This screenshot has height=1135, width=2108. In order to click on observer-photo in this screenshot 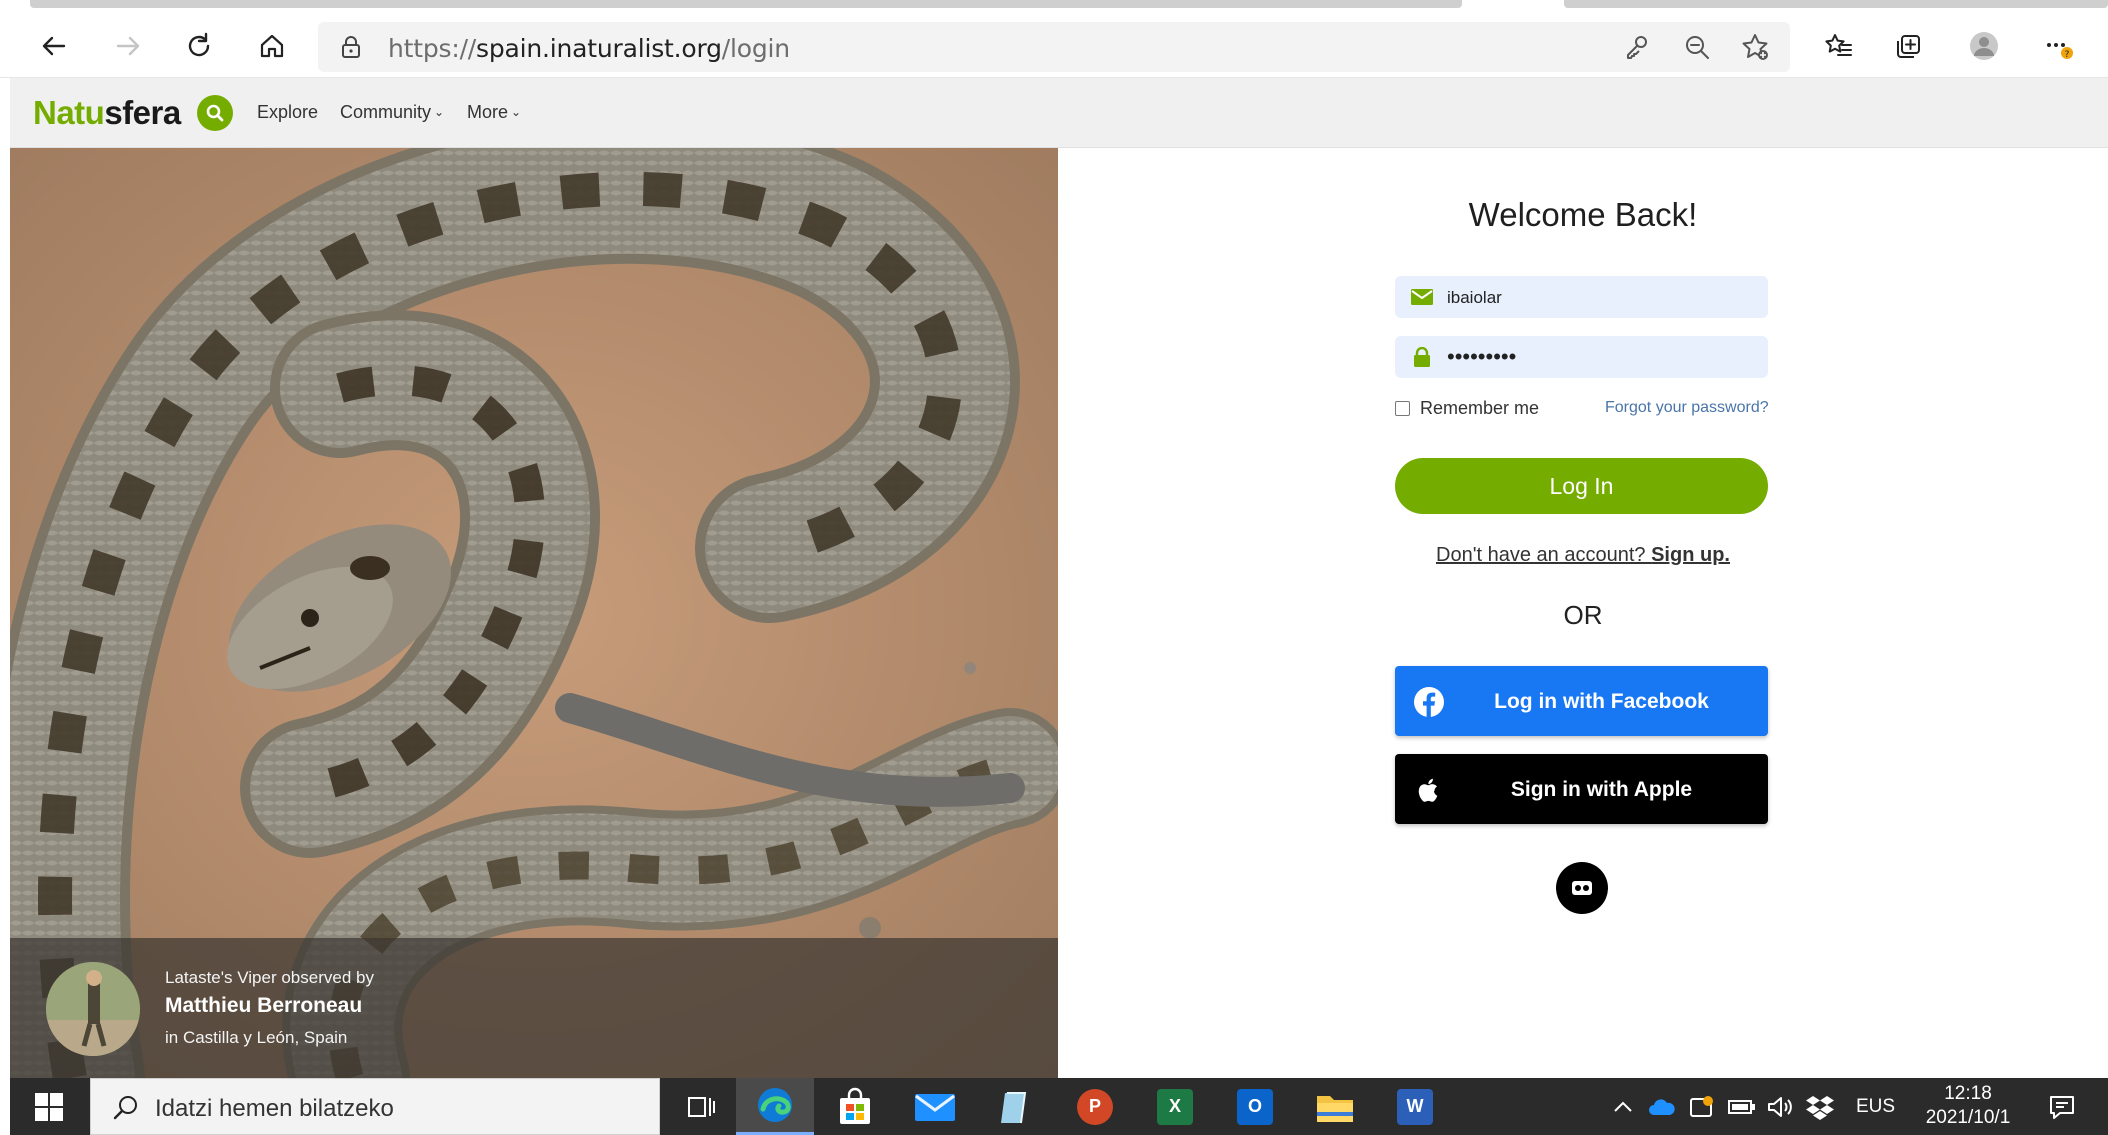, I will do `click(93, 1009)`.